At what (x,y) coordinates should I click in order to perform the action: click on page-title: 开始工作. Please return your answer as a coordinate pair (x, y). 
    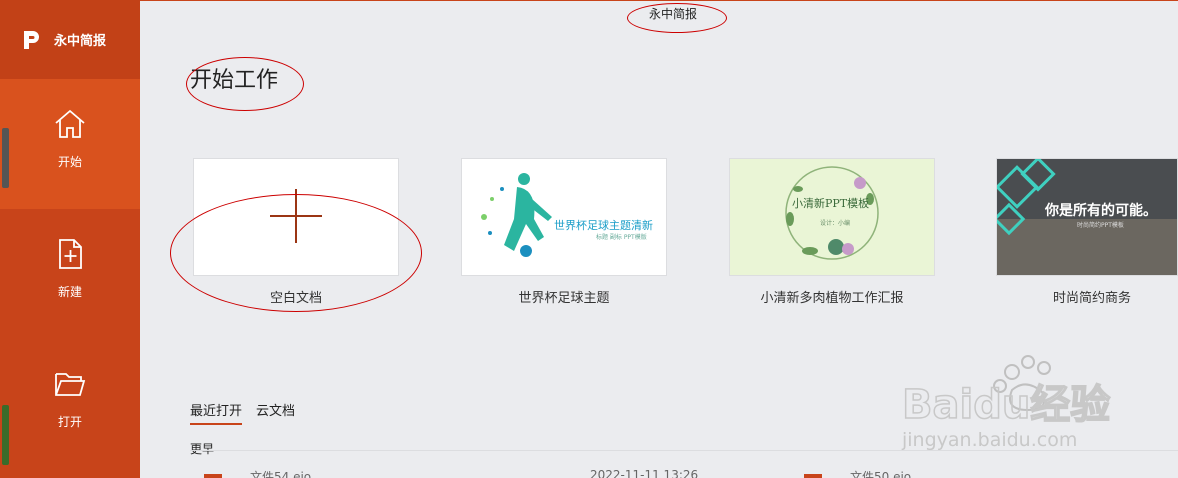
    Looking at the image, I should click on (234, 80).